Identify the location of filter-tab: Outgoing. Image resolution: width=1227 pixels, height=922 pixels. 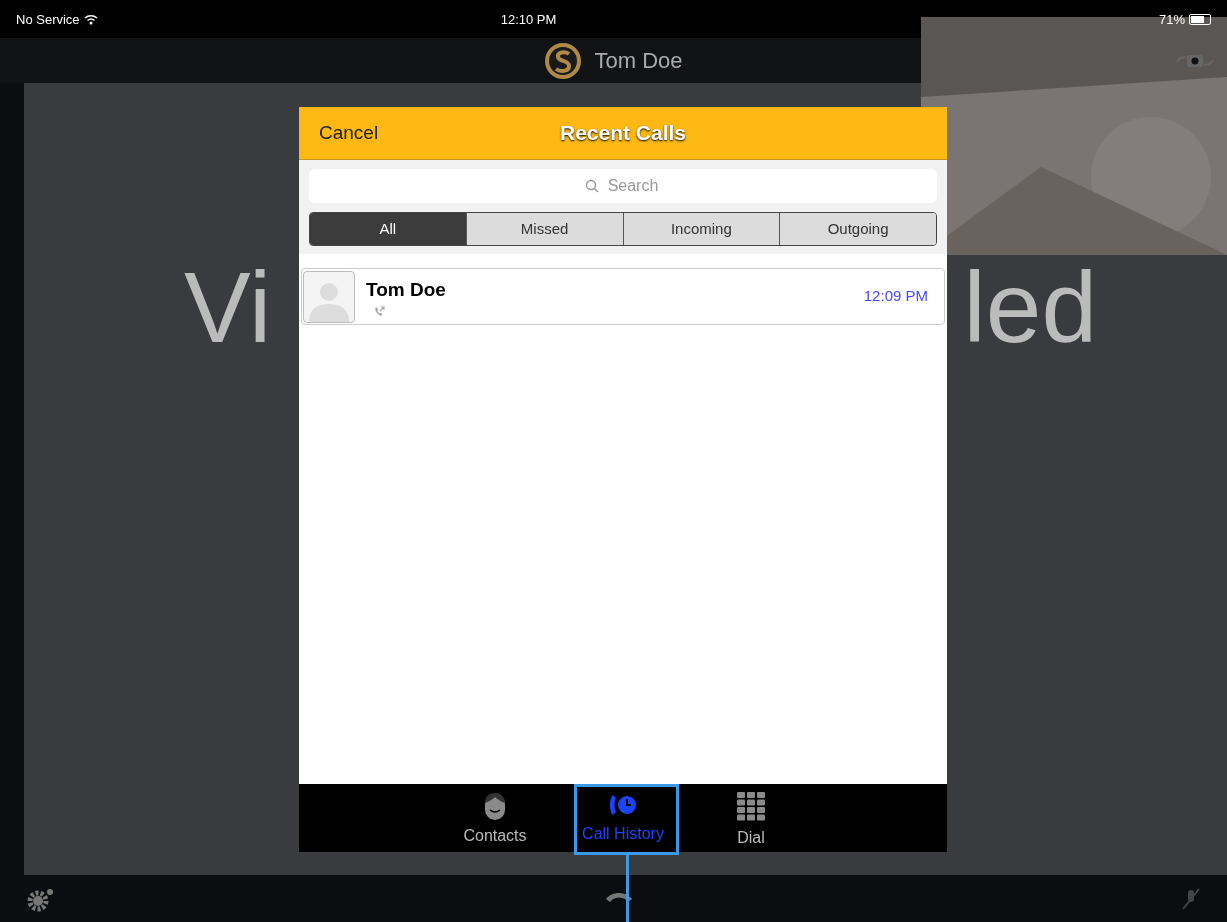
(858, 229).